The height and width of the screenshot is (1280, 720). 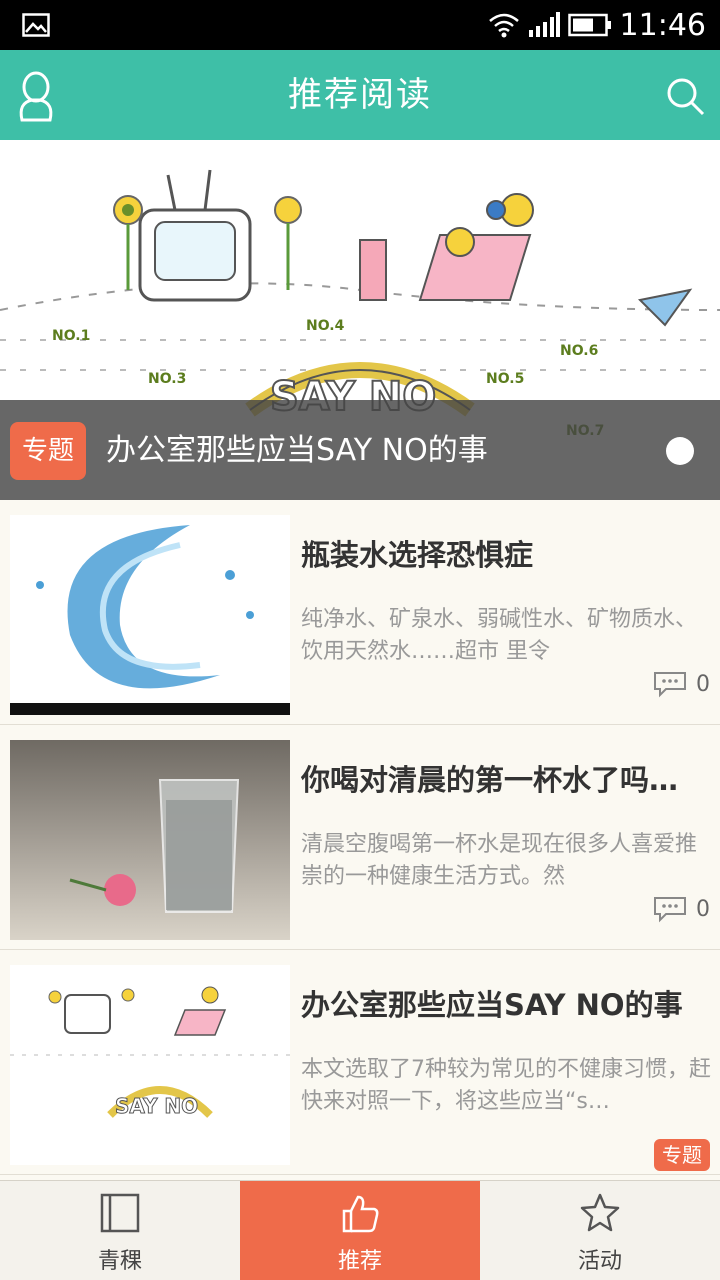 What do you see at coordinates (506, 1003) in the screenshot?
I see `article-title: 办公室那些应当SAY NO的事` at bounding box center [506, 1003].